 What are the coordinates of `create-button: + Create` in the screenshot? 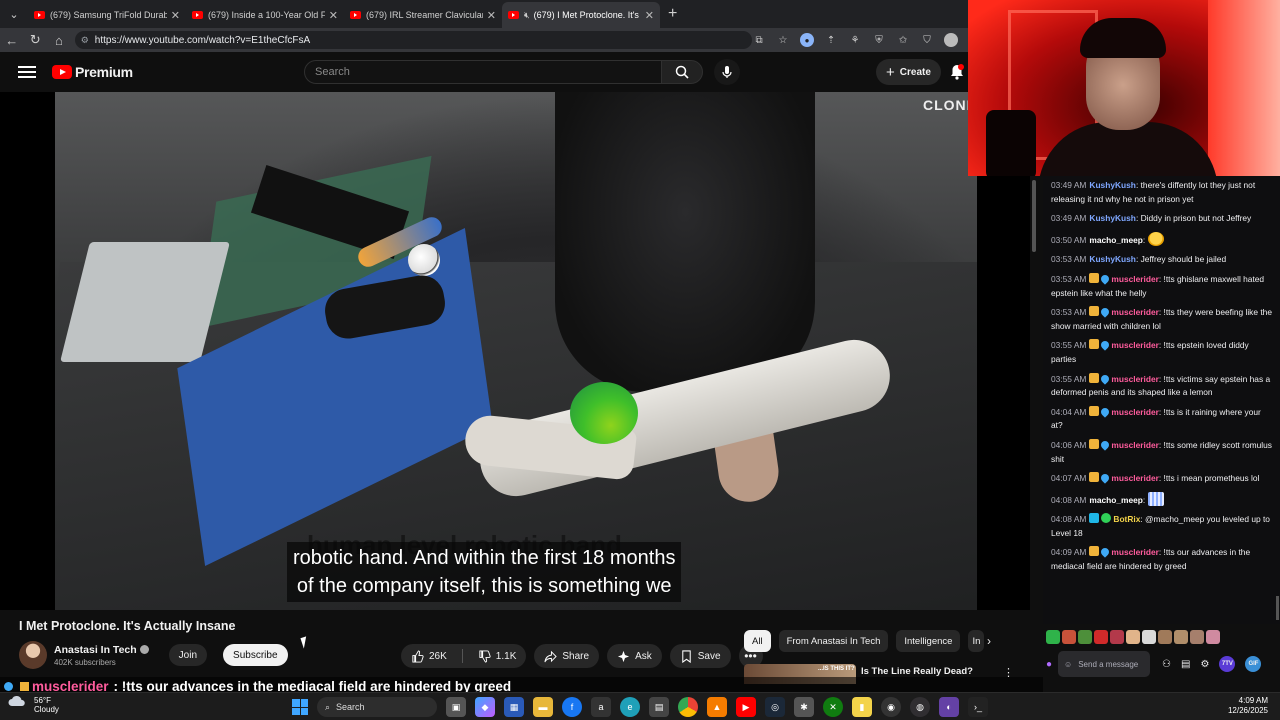 It's located at (908, 72).